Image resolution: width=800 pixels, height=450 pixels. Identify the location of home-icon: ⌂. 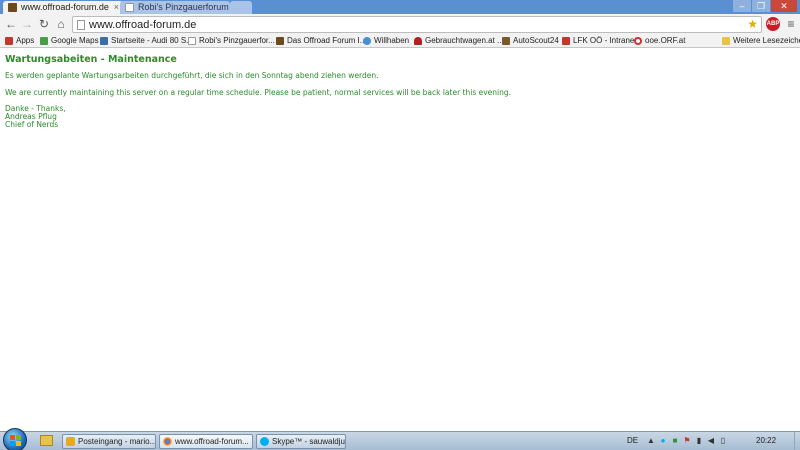
(61, 24).